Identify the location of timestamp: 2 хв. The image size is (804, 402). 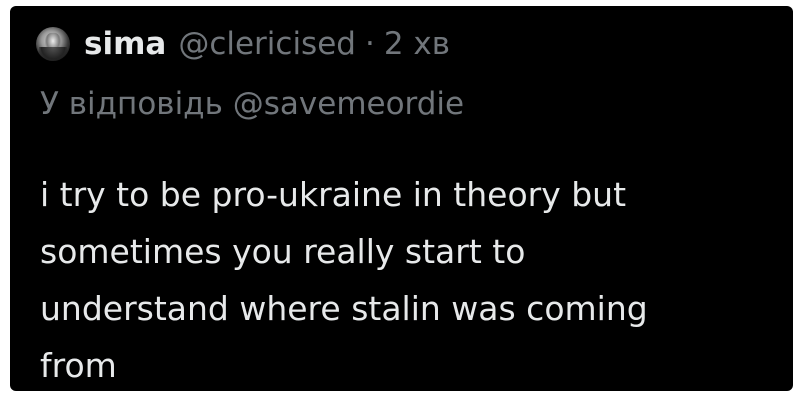
(417, 44).